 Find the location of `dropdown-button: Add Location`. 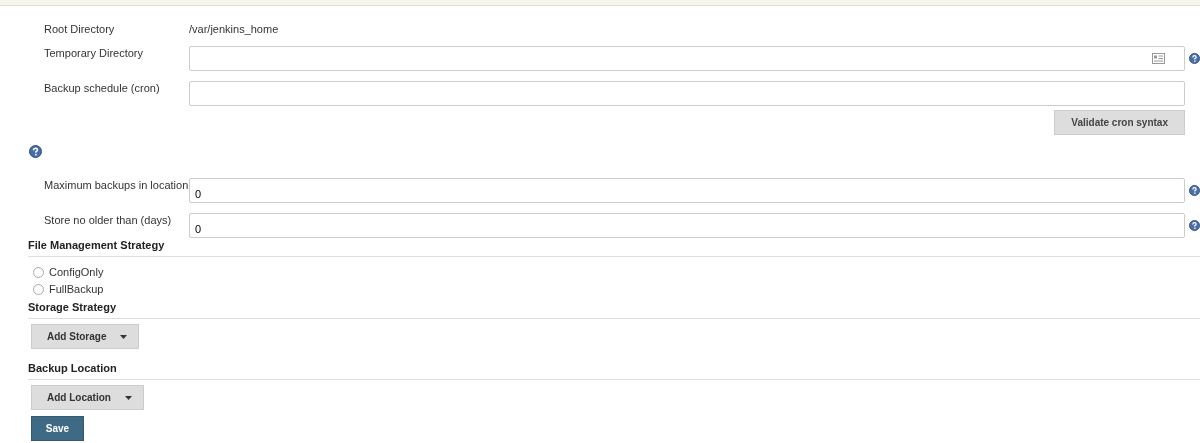

dropdown-button: Add Location is located at coordinates (87, 397).